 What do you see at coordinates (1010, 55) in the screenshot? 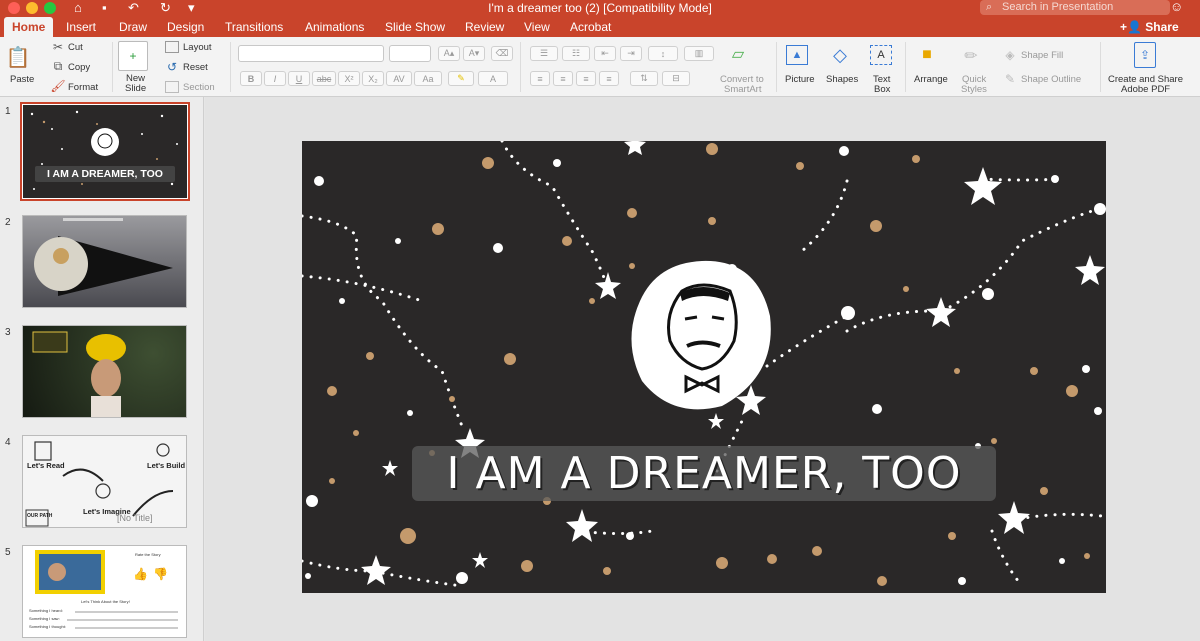
I see `shape-fill-icon: ◈` at bounding box center [1010, 55].